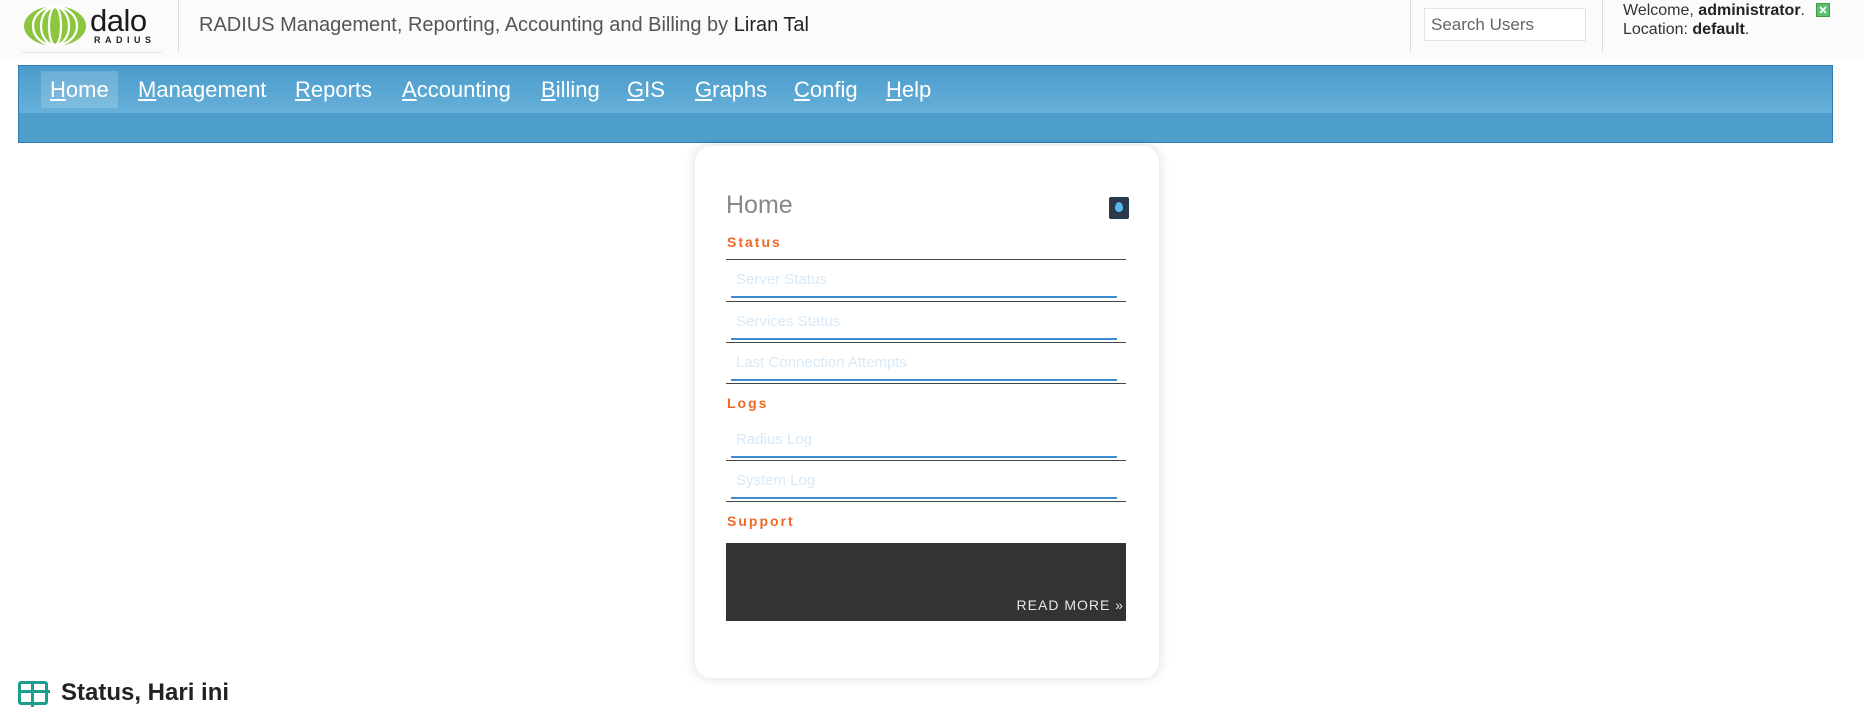  What do you see at coordinates (125, 40) in the screenshot?
I see `logo-subtitle: RADIUS` at bounding box center [125, 40].